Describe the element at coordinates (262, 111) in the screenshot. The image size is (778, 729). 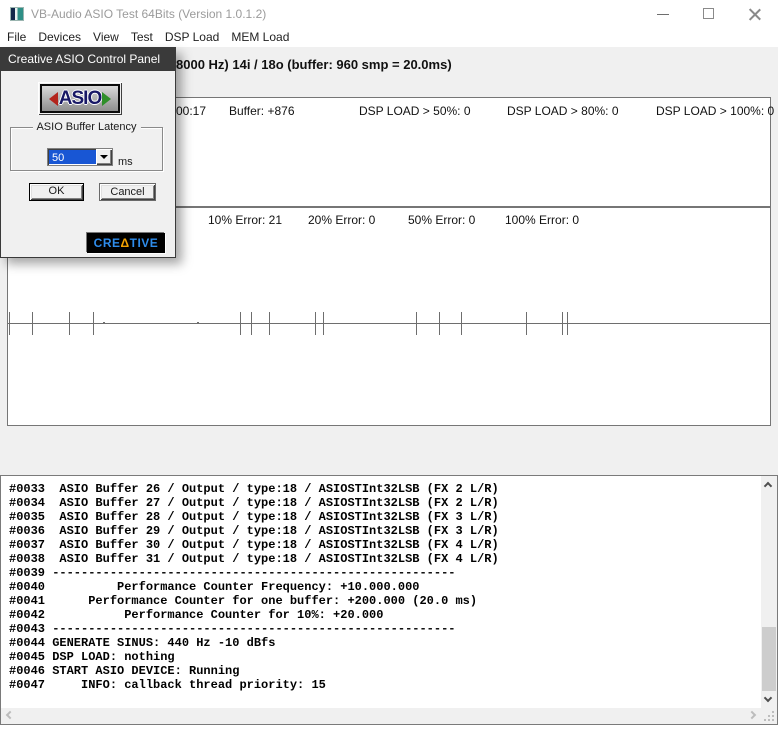
I see `buffer-counter: Buffer: +876` at that location.